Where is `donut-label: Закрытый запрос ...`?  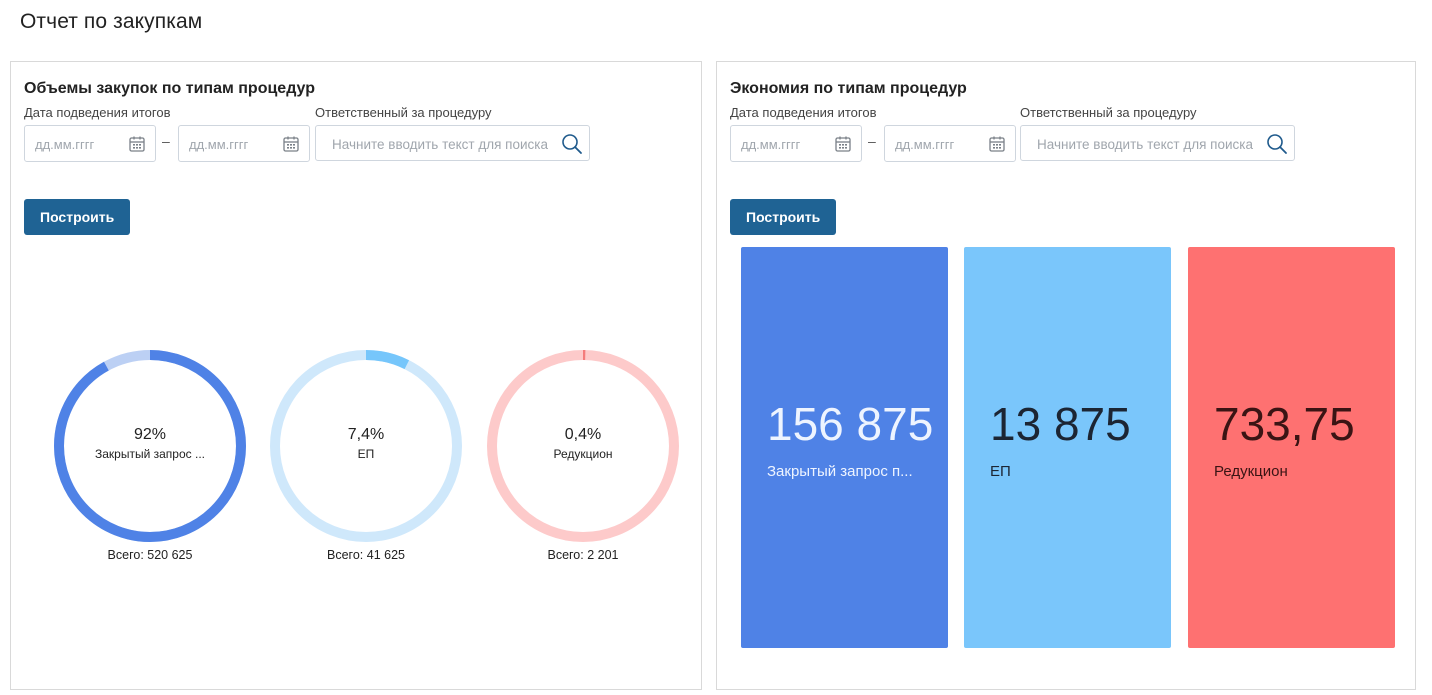
donut-label: Закрытый запрос ... is located at coordinates (150, 454).